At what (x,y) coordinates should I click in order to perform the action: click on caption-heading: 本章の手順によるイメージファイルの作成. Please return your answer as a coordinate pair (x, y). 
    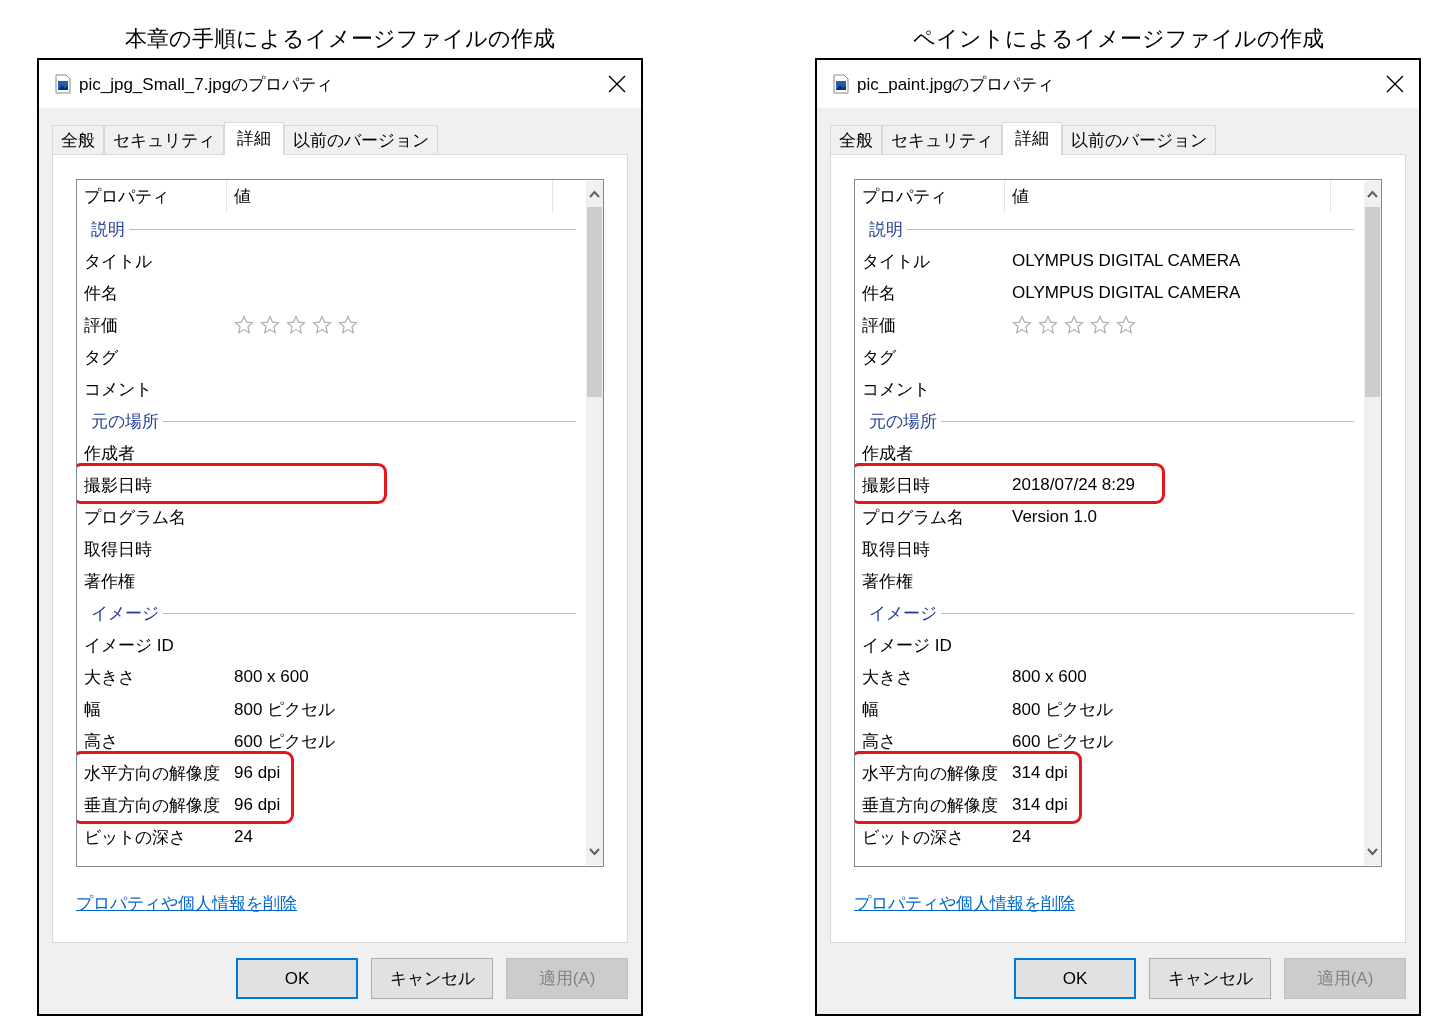
    Looking at the image, I should click on (340, 39).